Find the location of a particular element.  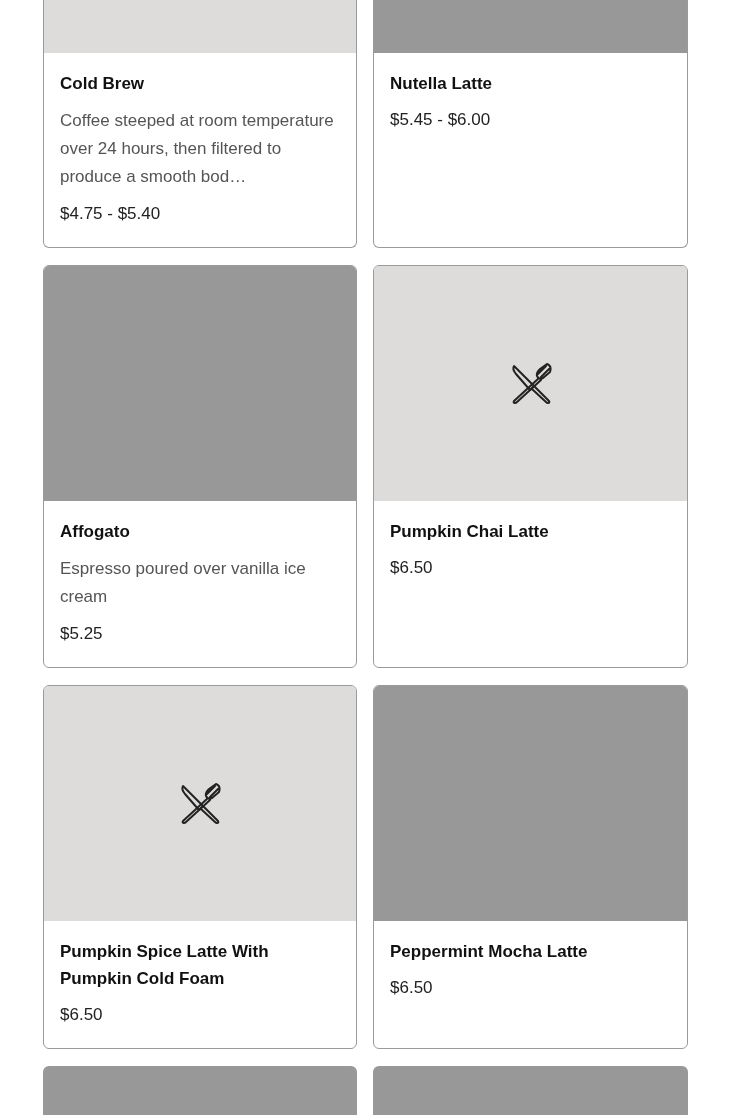

item-name: Pumpkin Chai Latte is located at coordinates (470, 532).